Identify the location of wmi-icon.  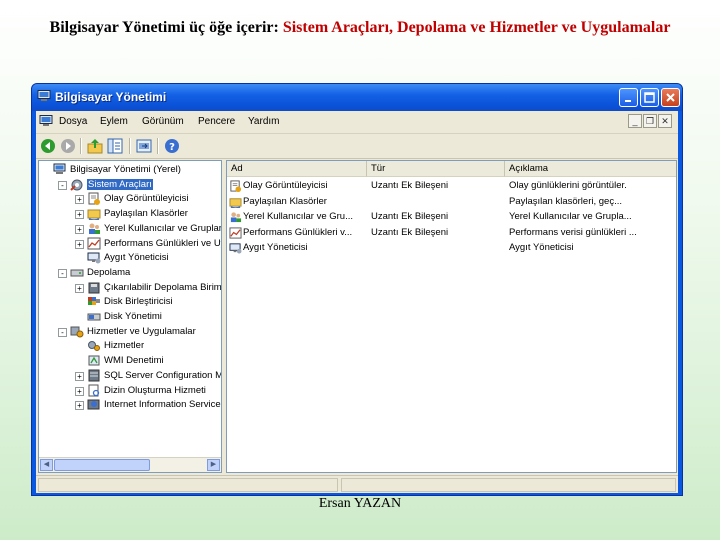
(94, 360).